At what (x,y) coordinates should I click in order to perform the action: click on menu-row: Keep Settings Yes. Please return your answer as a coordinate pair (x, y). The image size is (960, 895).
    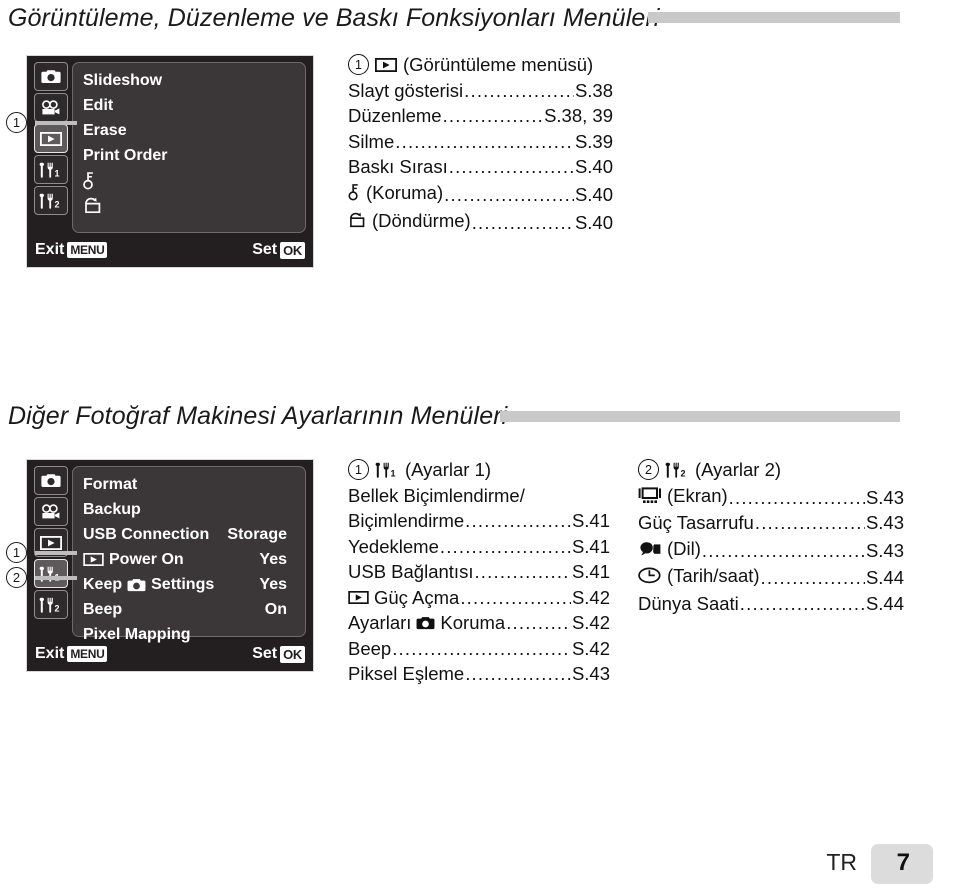
    Looking at the image, I should click on (189, 584).